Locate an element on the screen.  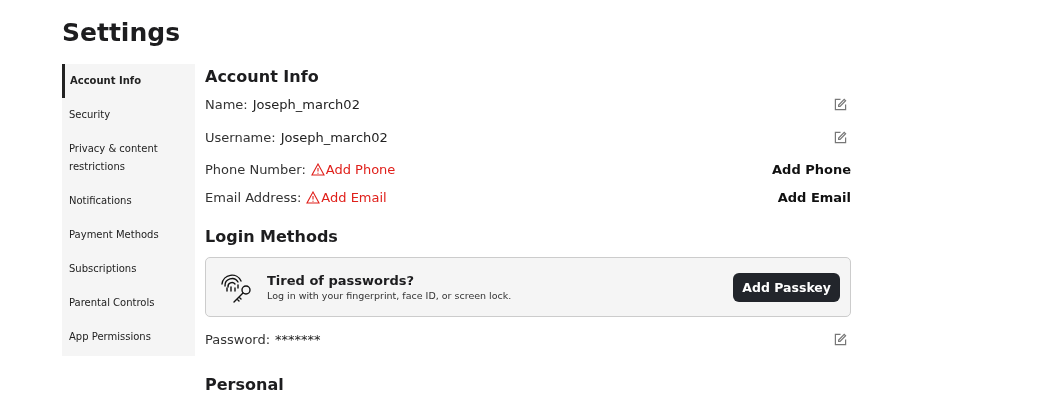
add-button: Add Email is located at coordinates (814, 197).